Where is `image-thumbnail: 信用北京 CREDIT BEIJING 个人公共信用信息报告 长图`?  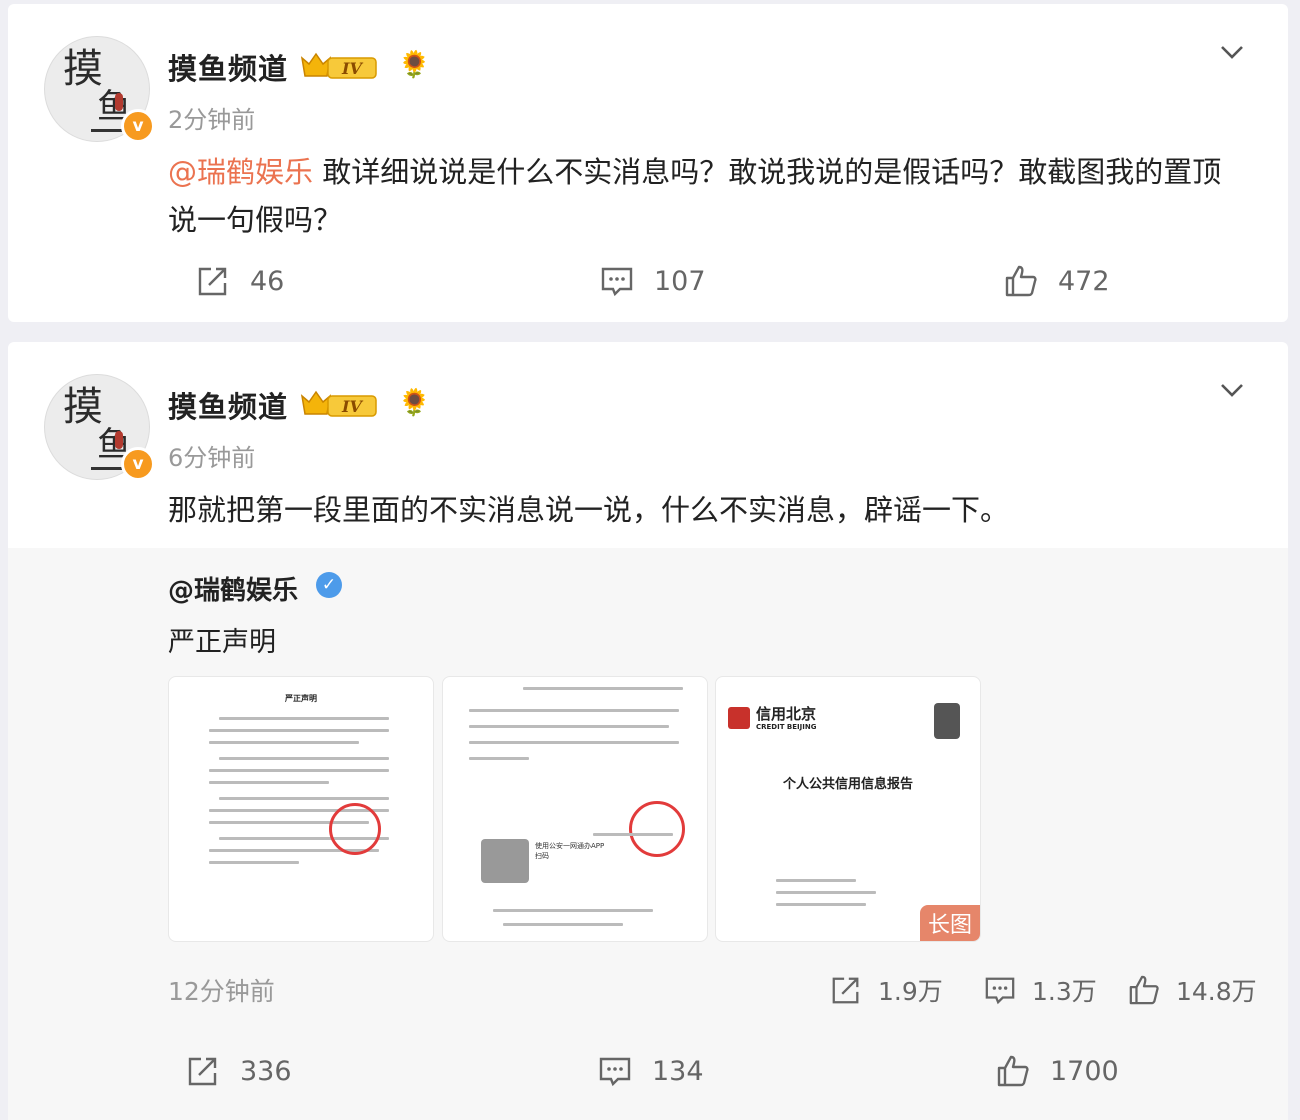 image-thumbnail: 信用北京 CREDIT BEIJING 个人公共信用信息报告 长图 is located at coordinates (848, 809).